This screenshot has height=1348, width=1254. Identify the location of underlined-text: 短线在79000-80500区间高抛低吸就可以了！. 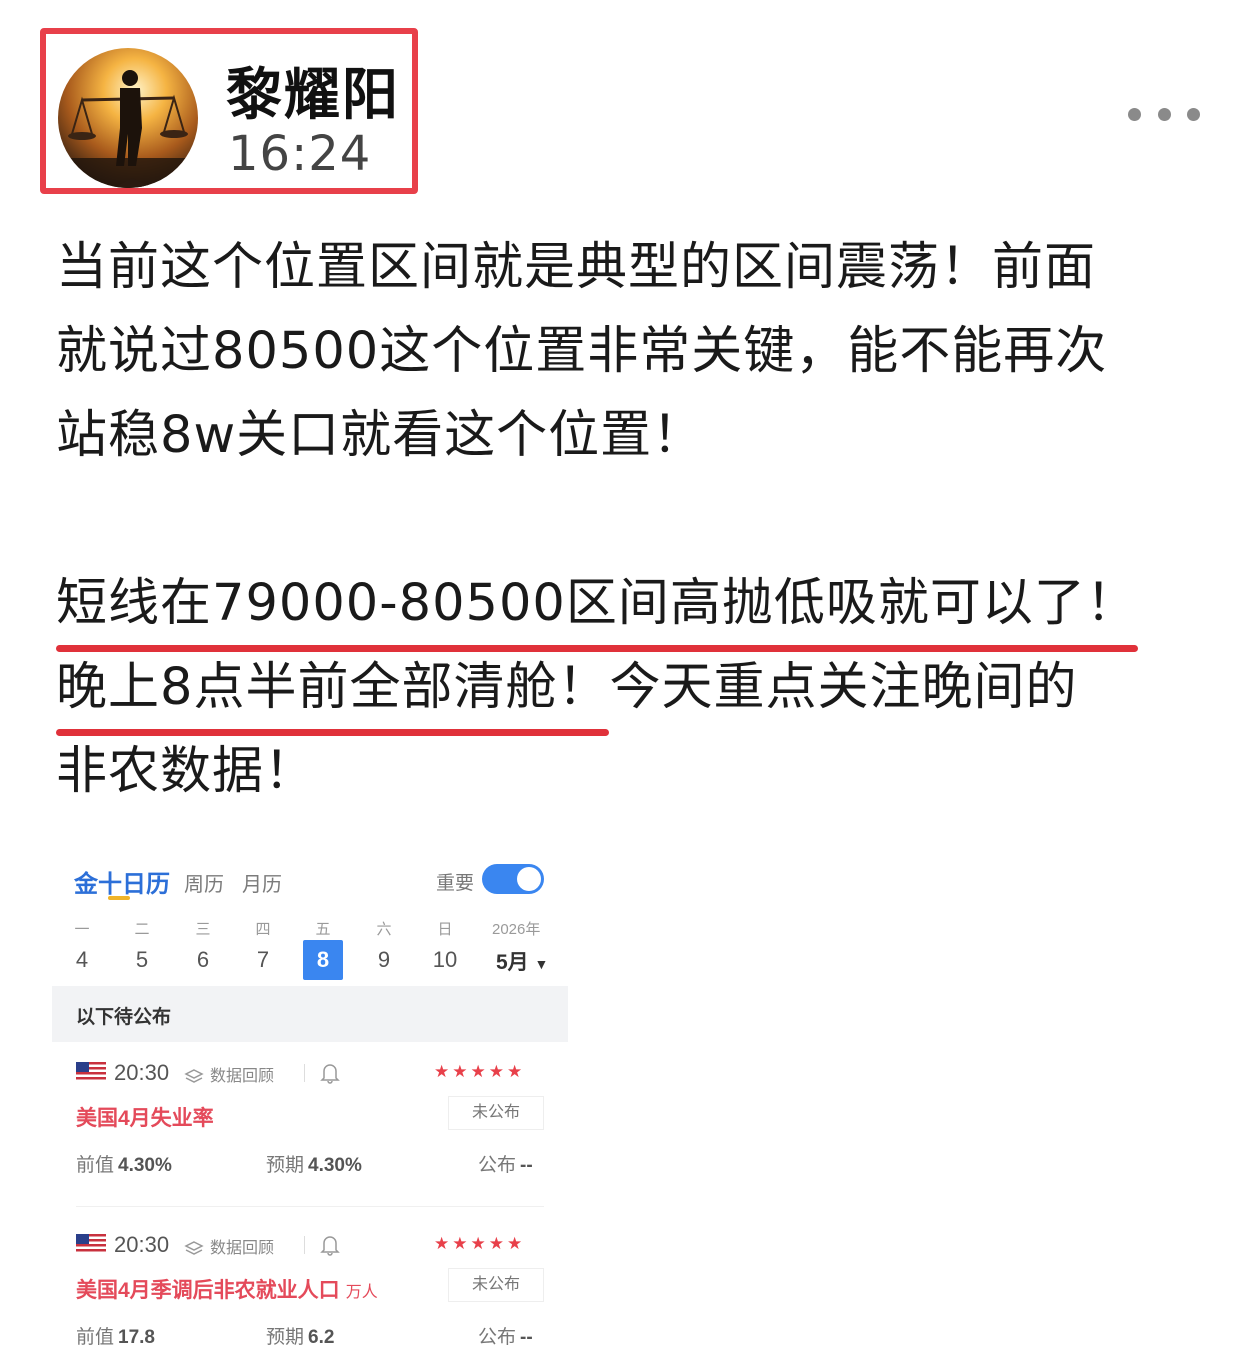
(597, 607).